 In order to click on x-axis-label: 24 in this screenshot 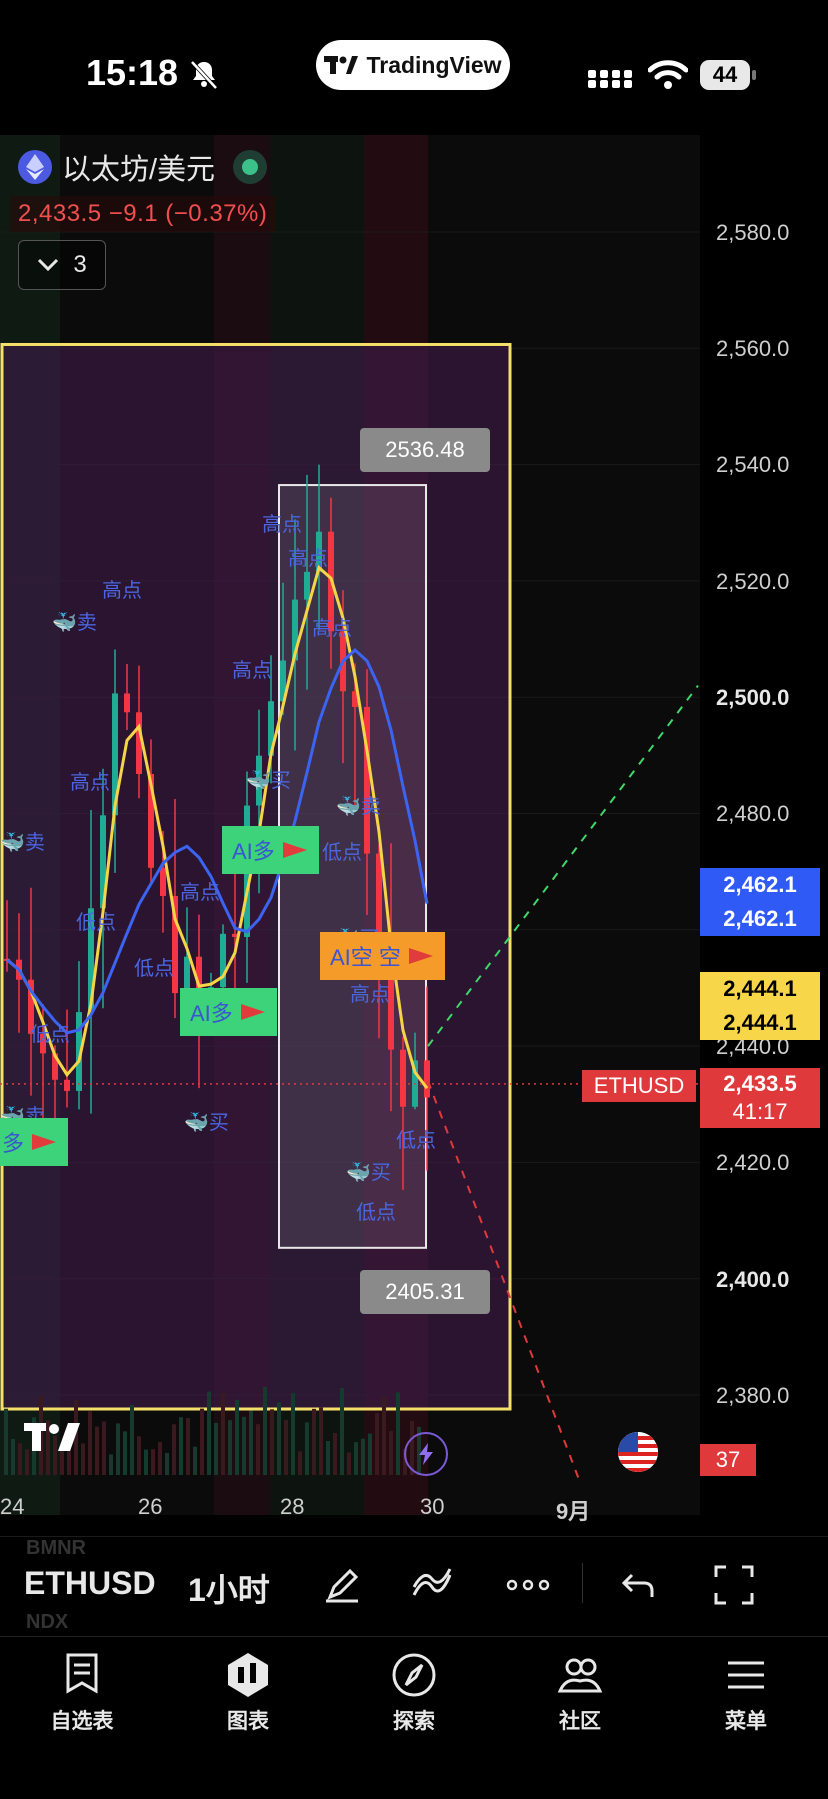, I will do `click(12, 1506)`.